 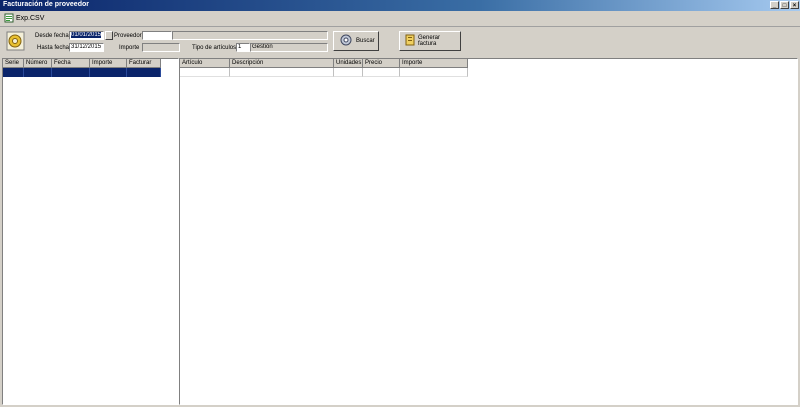 What do you see at coordinates (400, 5) in the screenshot?
I see `title-bar: Facturación de proveedor _ □ ×` at bounding box center [400, 5].